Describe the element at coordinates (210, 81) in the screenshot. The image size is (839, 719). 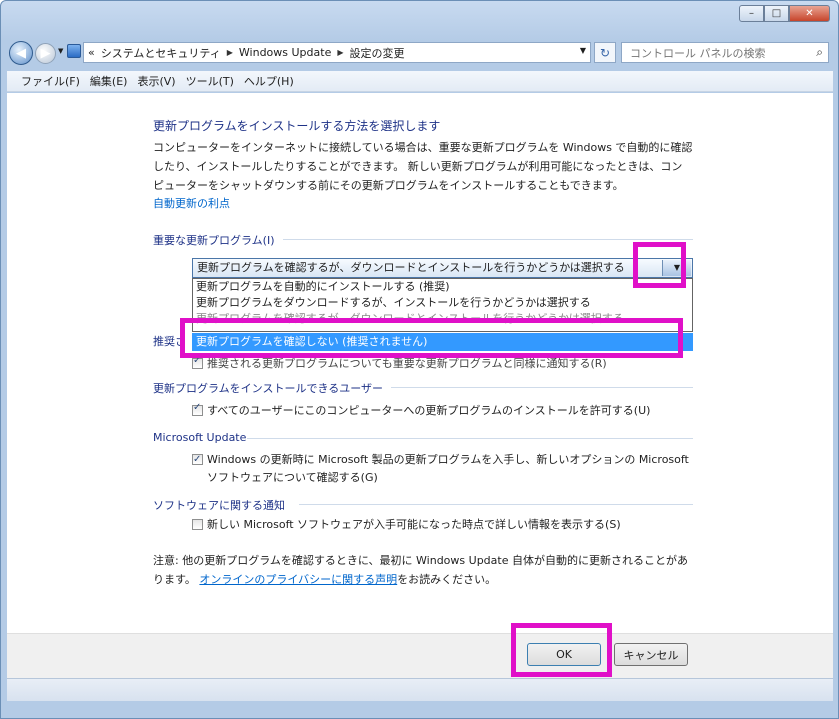
I see `menu-tools: ツール(T)` at that location.